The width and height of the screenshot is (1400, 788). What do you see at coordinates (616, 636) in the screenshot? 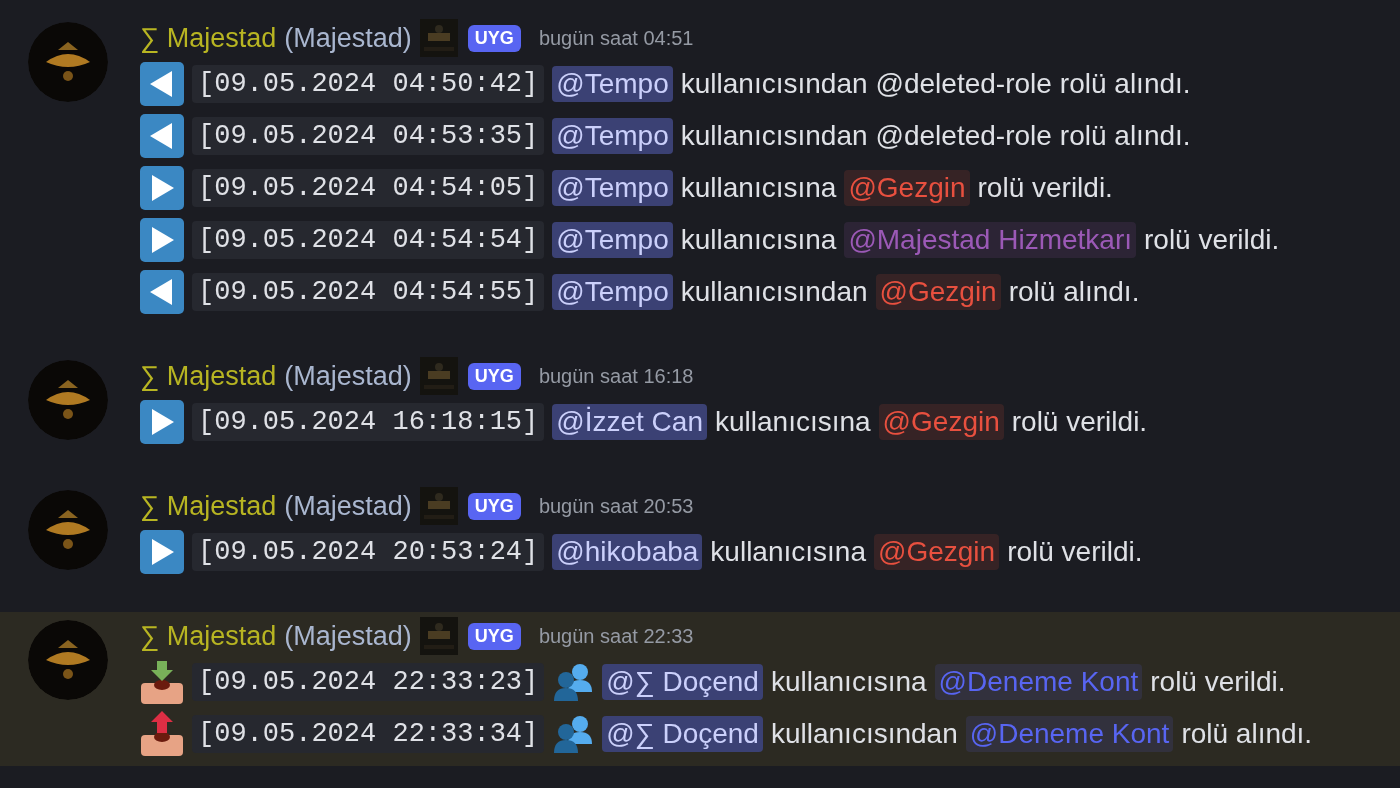
I see `timestamp: bugün saat 22:33` at bounding box center [616, 636].